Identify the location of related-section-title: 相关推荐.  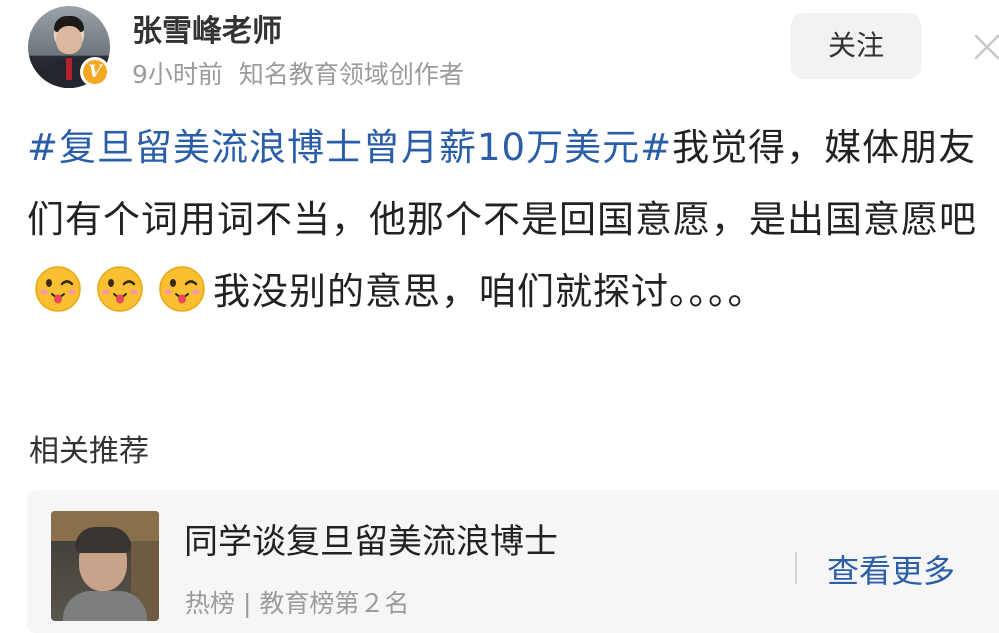
(89, 451).